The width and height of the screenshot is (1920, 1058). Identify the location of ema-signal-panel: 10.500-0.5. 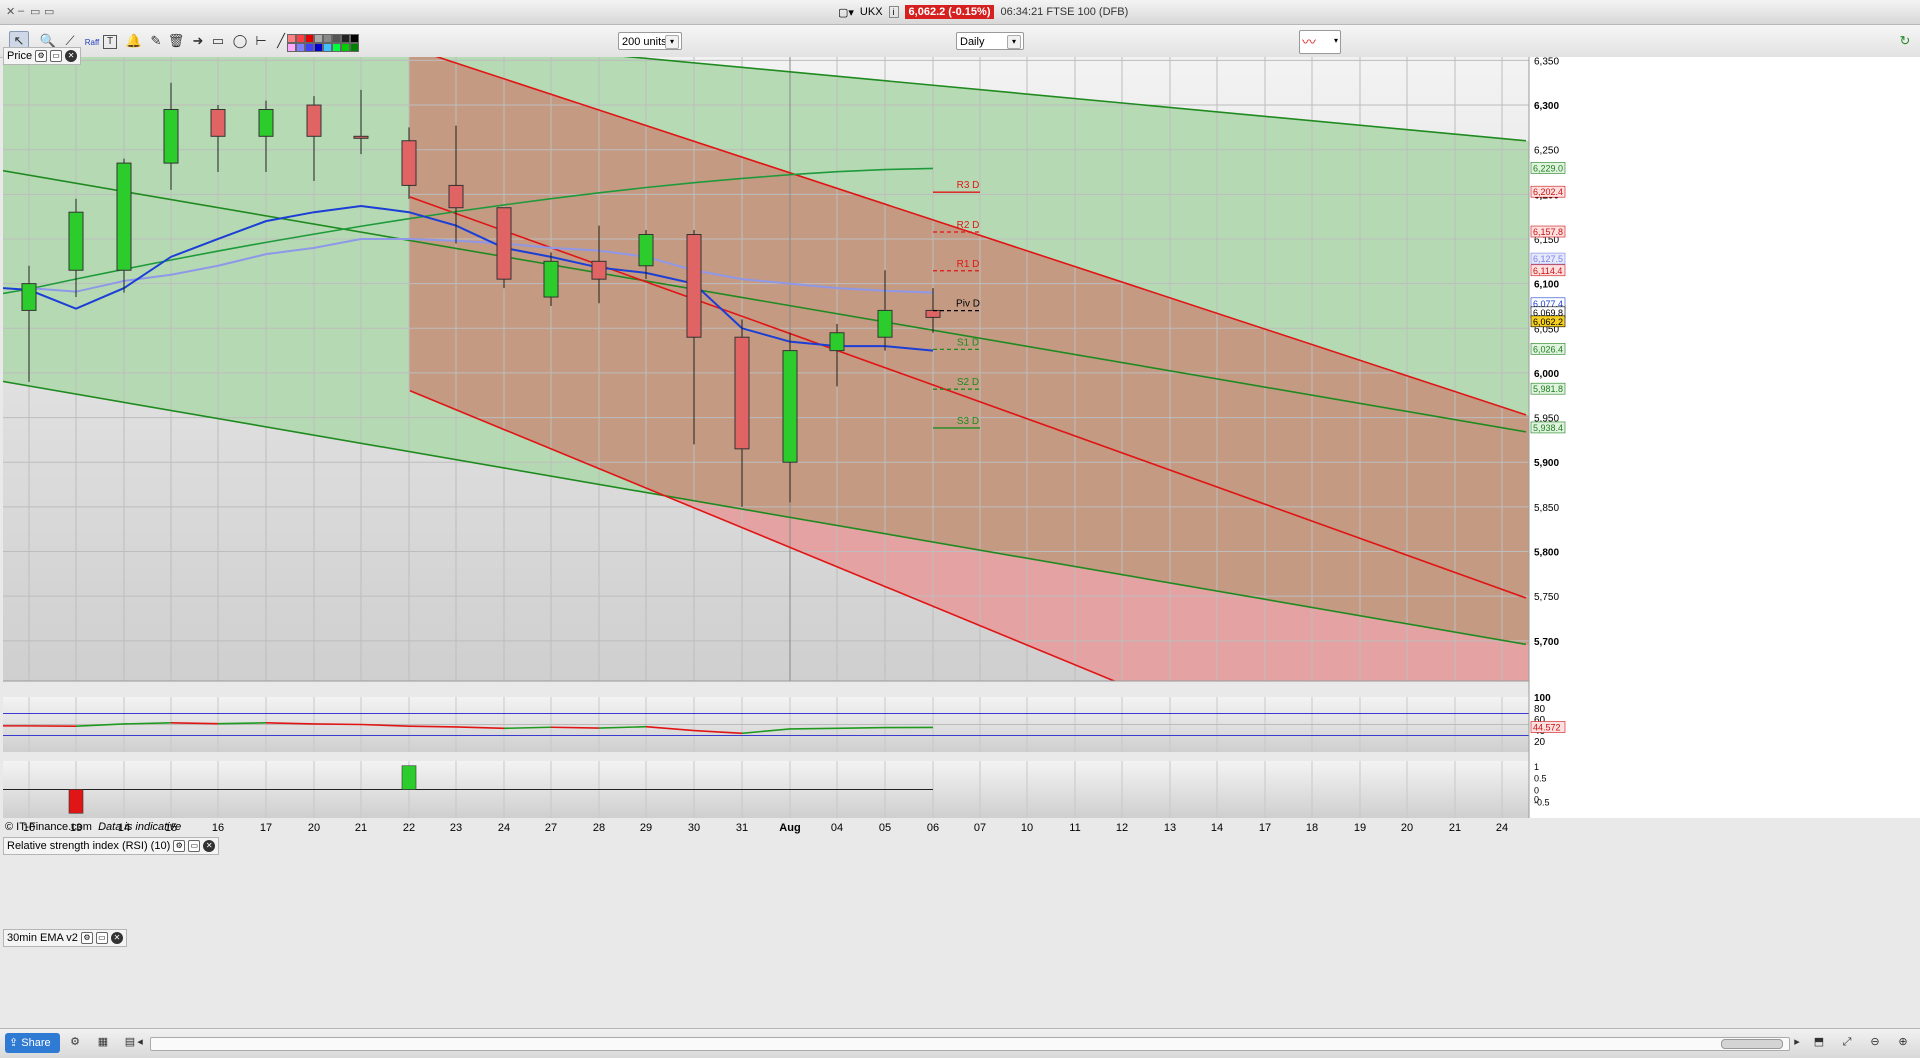
(776, 789).